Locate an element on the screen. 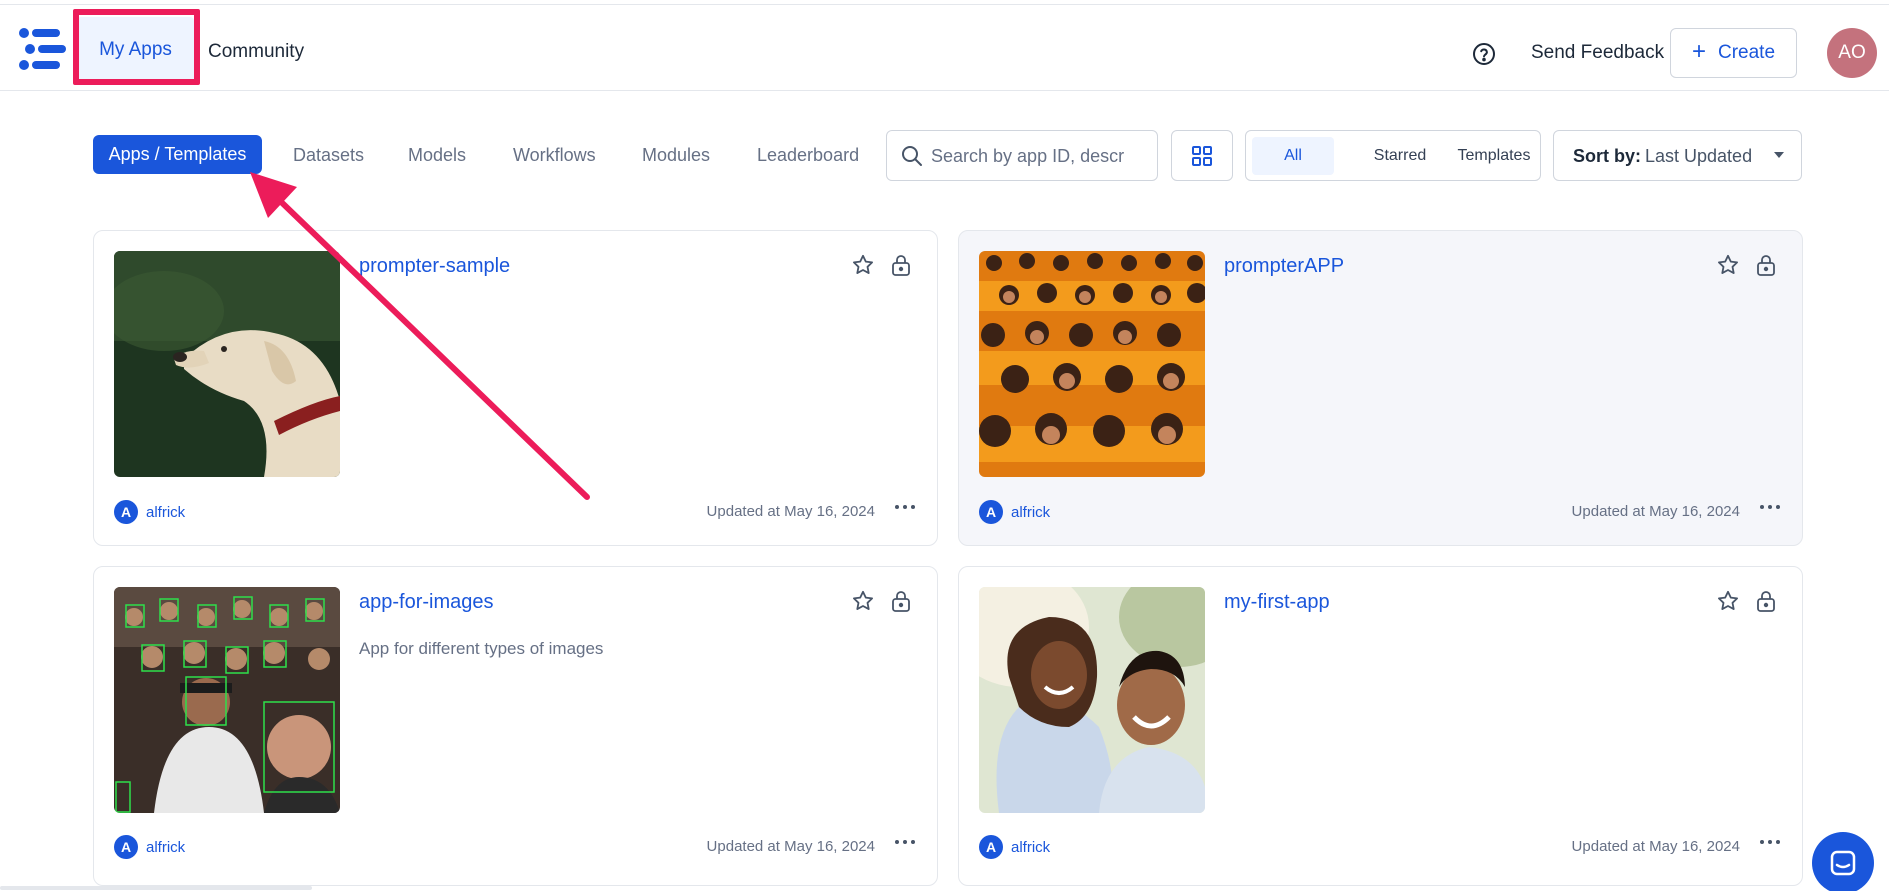 The width and height of the screenshot is (1889, 891). sort-dropdown: Sort by: Last Updated is located at coordinates (1677, 155).